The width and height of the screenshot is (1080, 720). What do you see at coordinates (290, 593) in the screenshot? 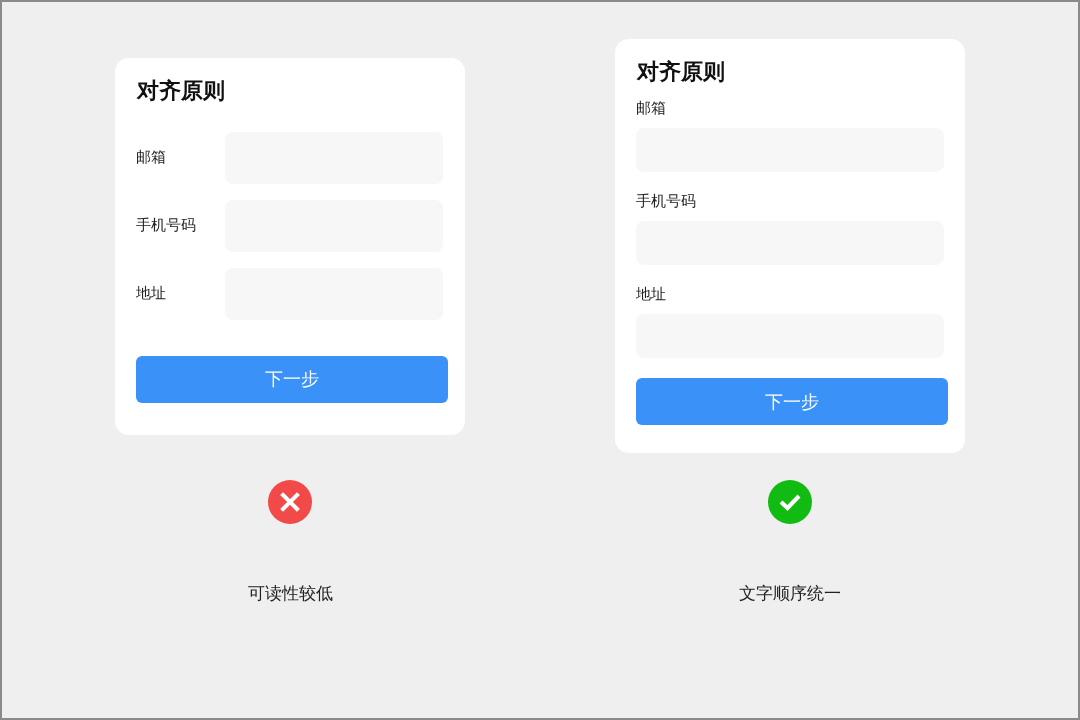
I see `caption: 可读性较低` at bounding box center [290, 593].